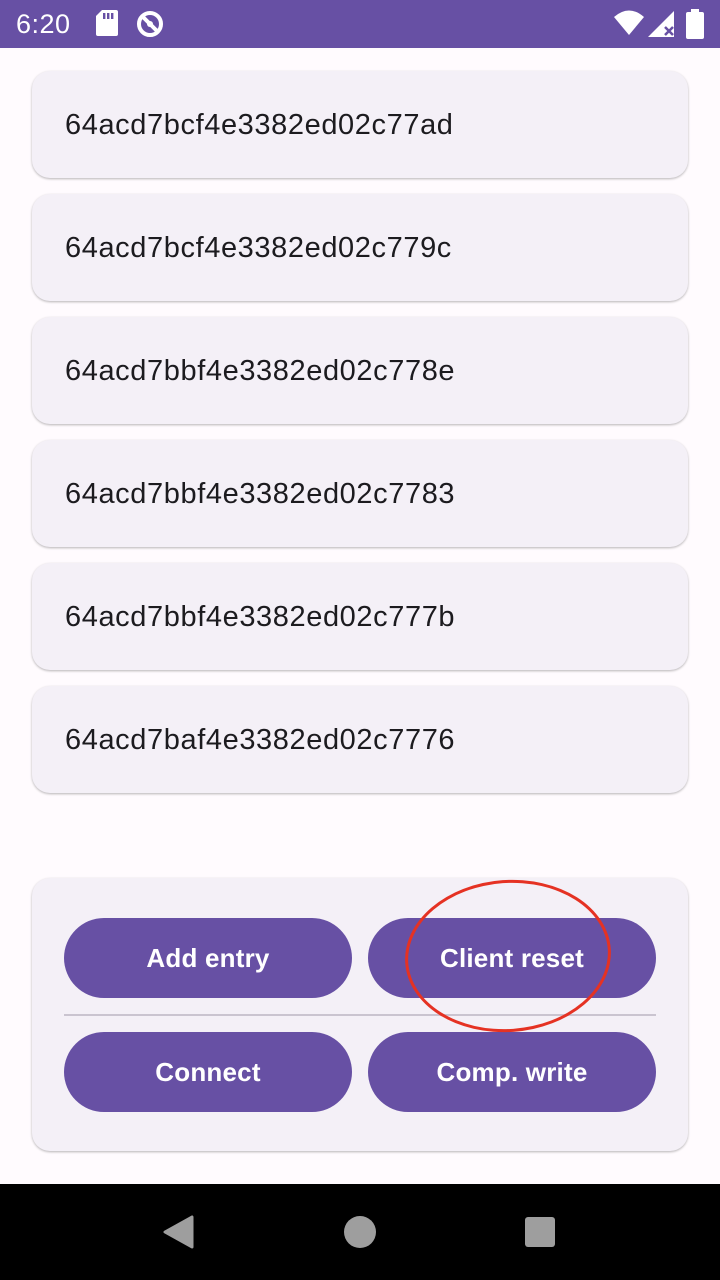 The image size is (720, 1280). Describe the element at coordinates (150, 24) in the screenshot. I see `sync-icon` at that location.